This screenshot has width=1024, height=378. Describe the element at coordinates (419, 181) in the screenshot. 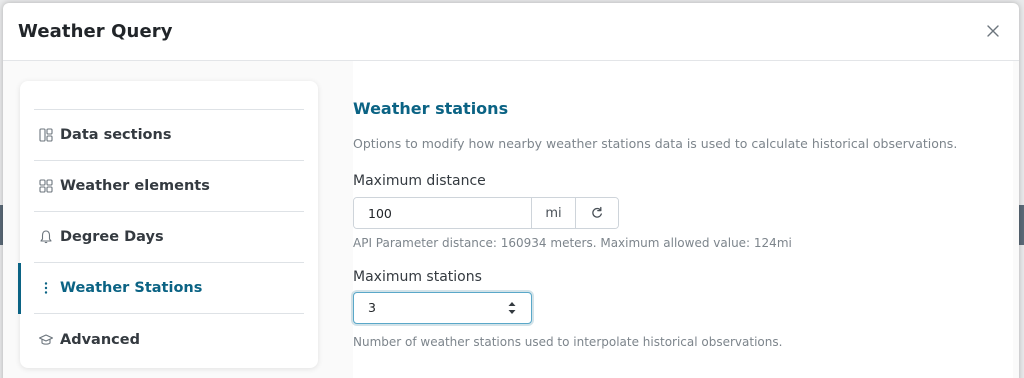

I see `max-distance-label: Maximum distance` at that location.